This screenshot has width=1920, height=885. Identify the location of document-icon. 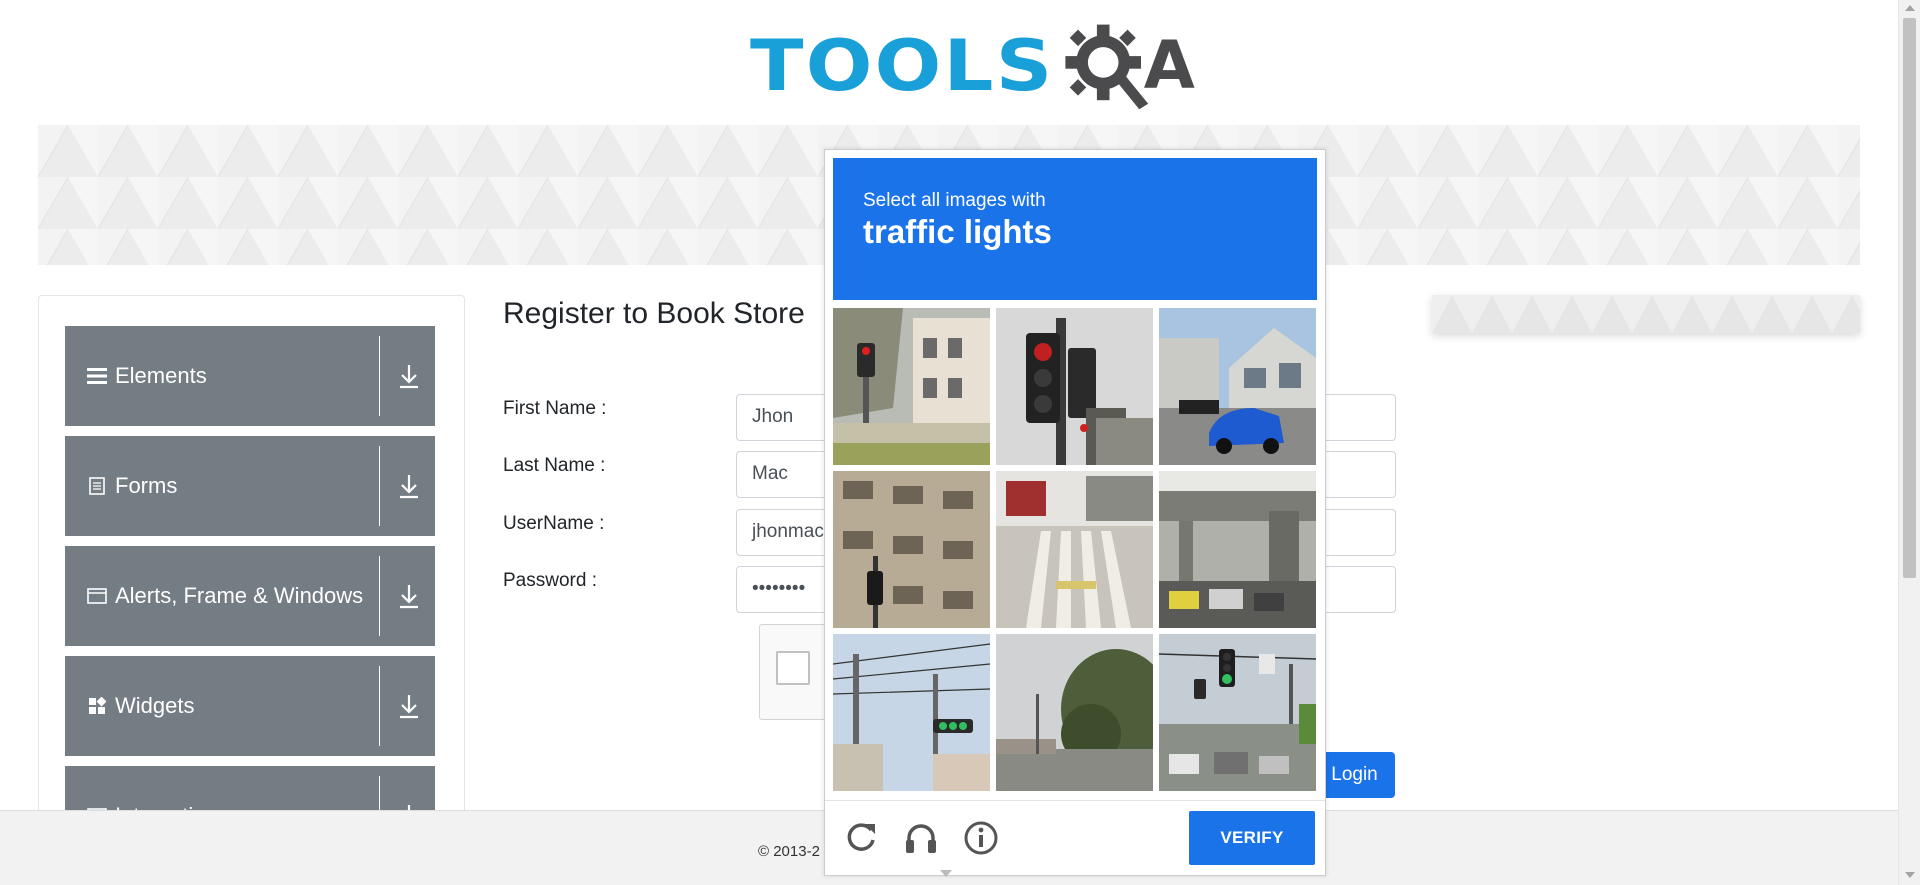
(97, 486).